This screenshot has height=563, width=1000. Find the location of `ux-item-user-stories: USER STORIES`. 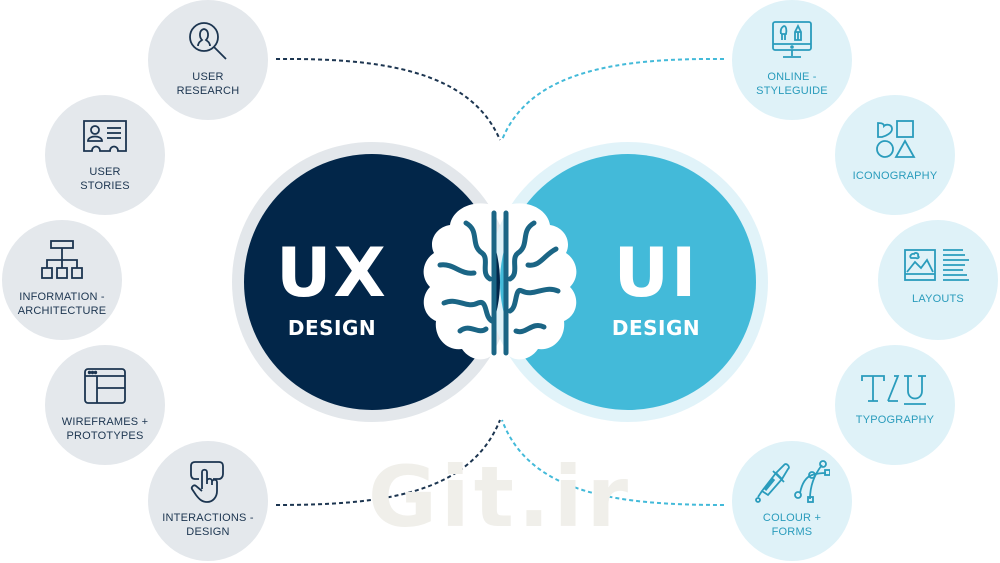

ux-item-user-stories: USER STORIES is located at coordinates (105, 155).